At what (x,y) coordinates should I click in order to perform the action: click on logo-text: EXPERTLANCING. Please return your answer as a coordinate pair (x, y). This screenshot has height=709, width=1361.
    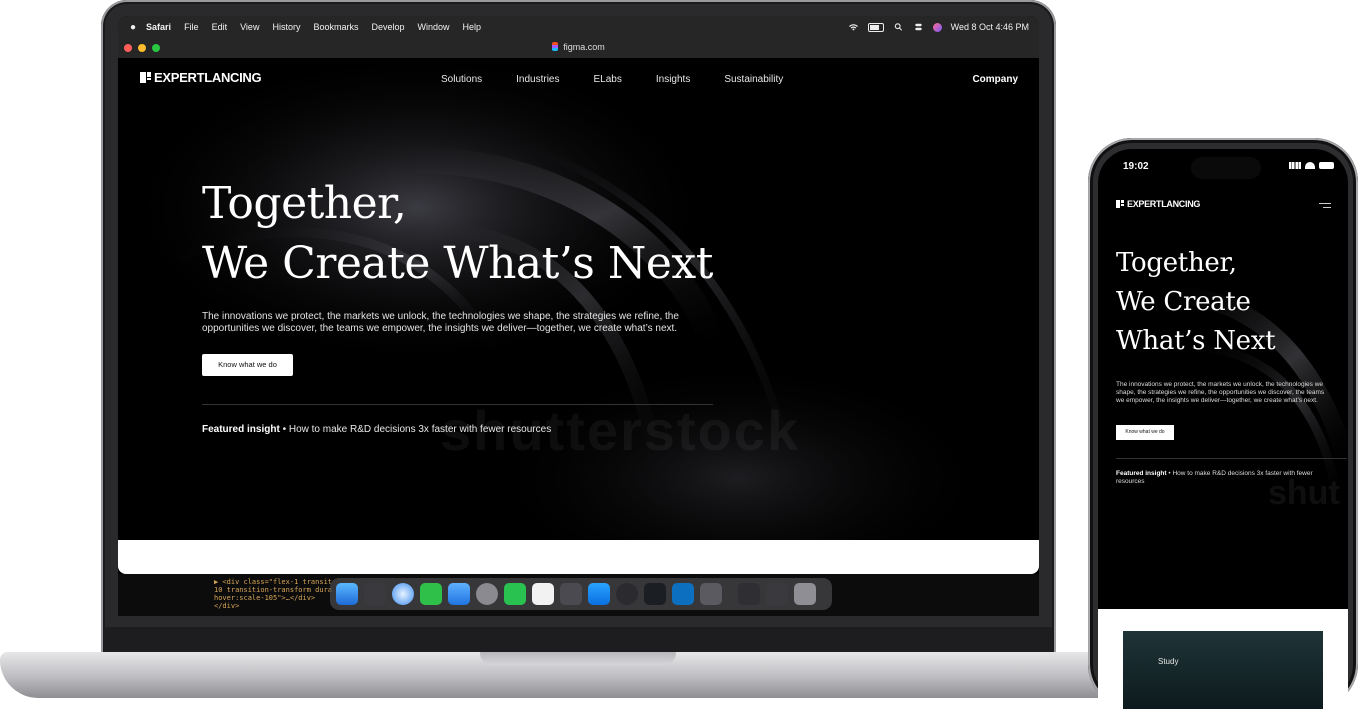
    Looking at the image, I should click on (208, 77).